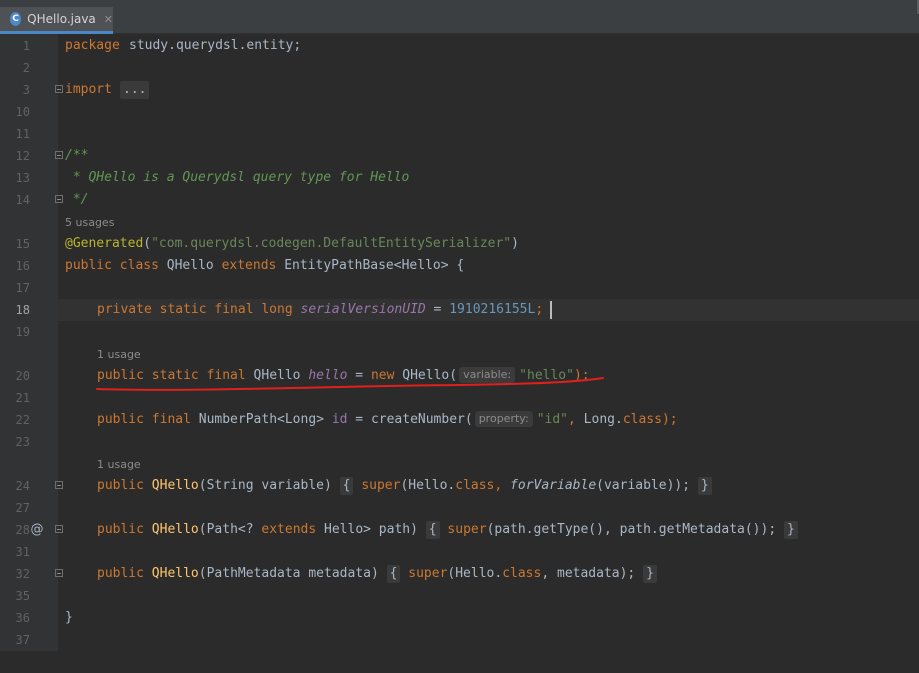  I want to click on keyword: private static final long, so click(195, 309).